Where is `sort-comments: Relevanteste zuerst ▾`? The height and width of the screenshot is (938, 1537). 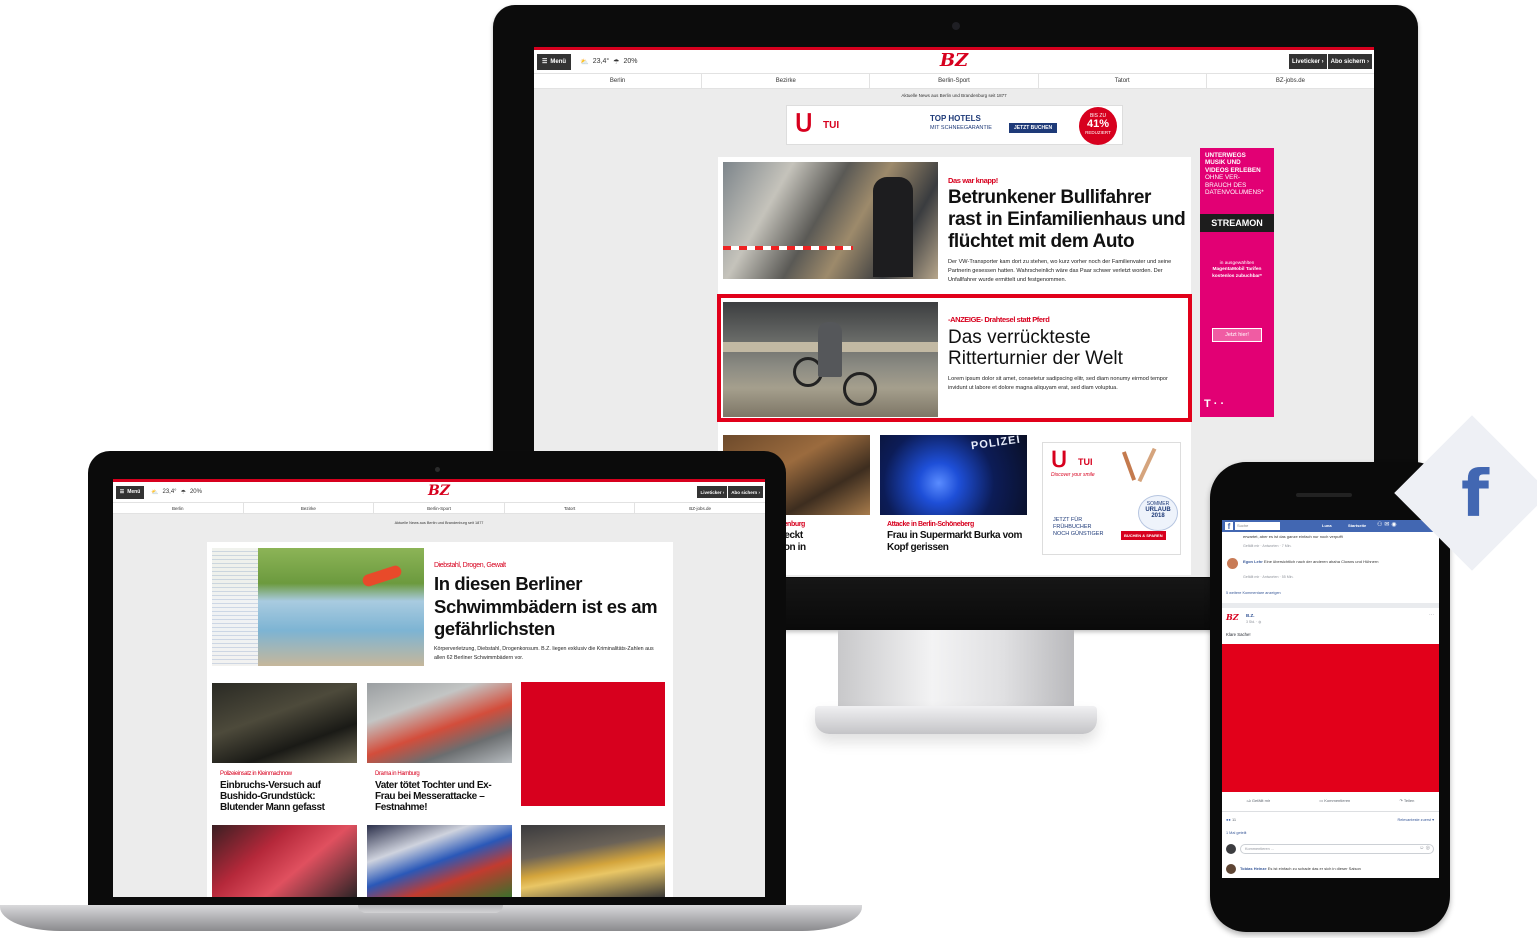
sort-comments: Relevanteste zuerst ▾ is located at coordinates (1415, 819).